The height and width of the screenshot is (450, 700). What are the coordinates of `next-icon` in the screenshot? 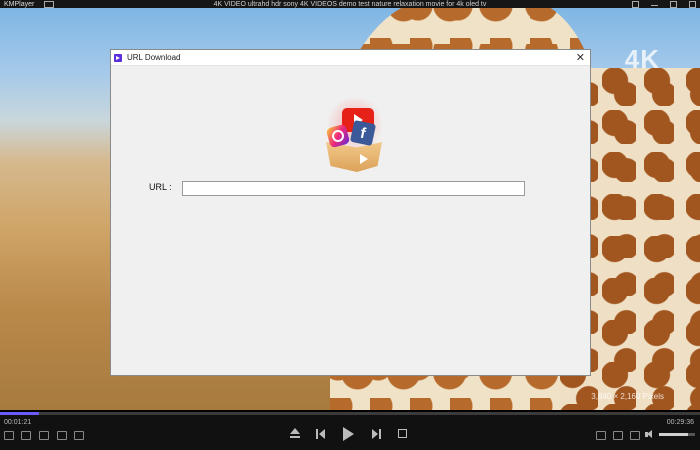 It's located at (376, 434).